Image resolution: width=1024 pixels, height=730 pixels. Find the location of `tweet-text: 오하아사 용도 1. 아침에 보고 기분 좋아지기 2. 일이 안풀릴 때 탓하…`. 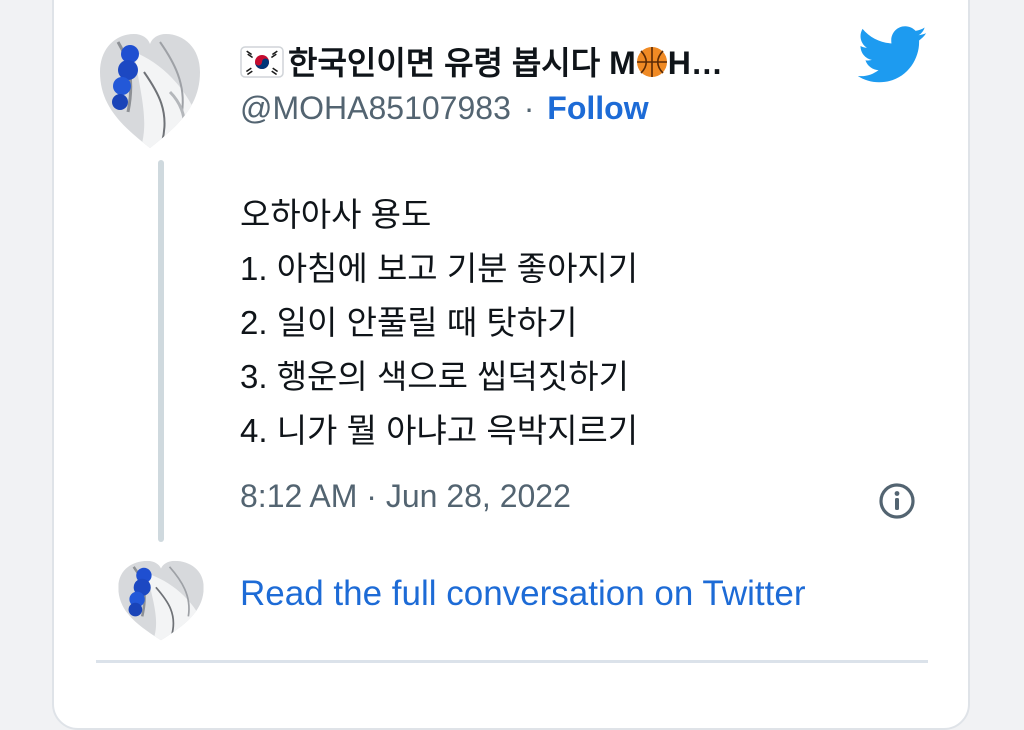

tweet-text: 오하아사 용도 1. 아침에 보고 기분 좋아지기 2. 일이 안풀릴 때 탓하… is located at coordinates (439, 323).